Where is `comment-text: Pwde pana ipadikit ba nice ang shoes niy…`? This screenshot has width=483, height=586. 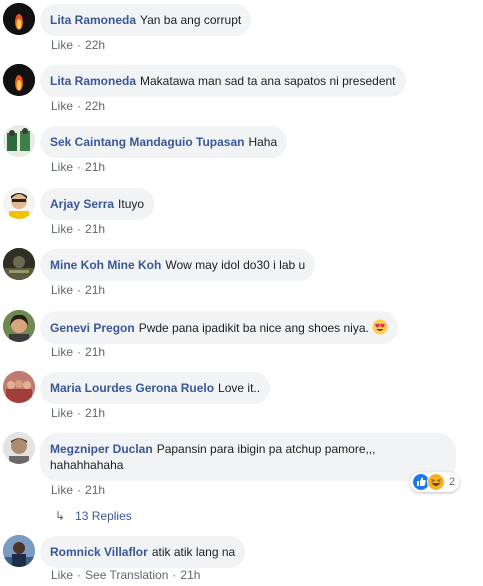
comment-text: Pwde pana ipadikit ba nice ang shoes niy… is located at coordinates (253, 328).